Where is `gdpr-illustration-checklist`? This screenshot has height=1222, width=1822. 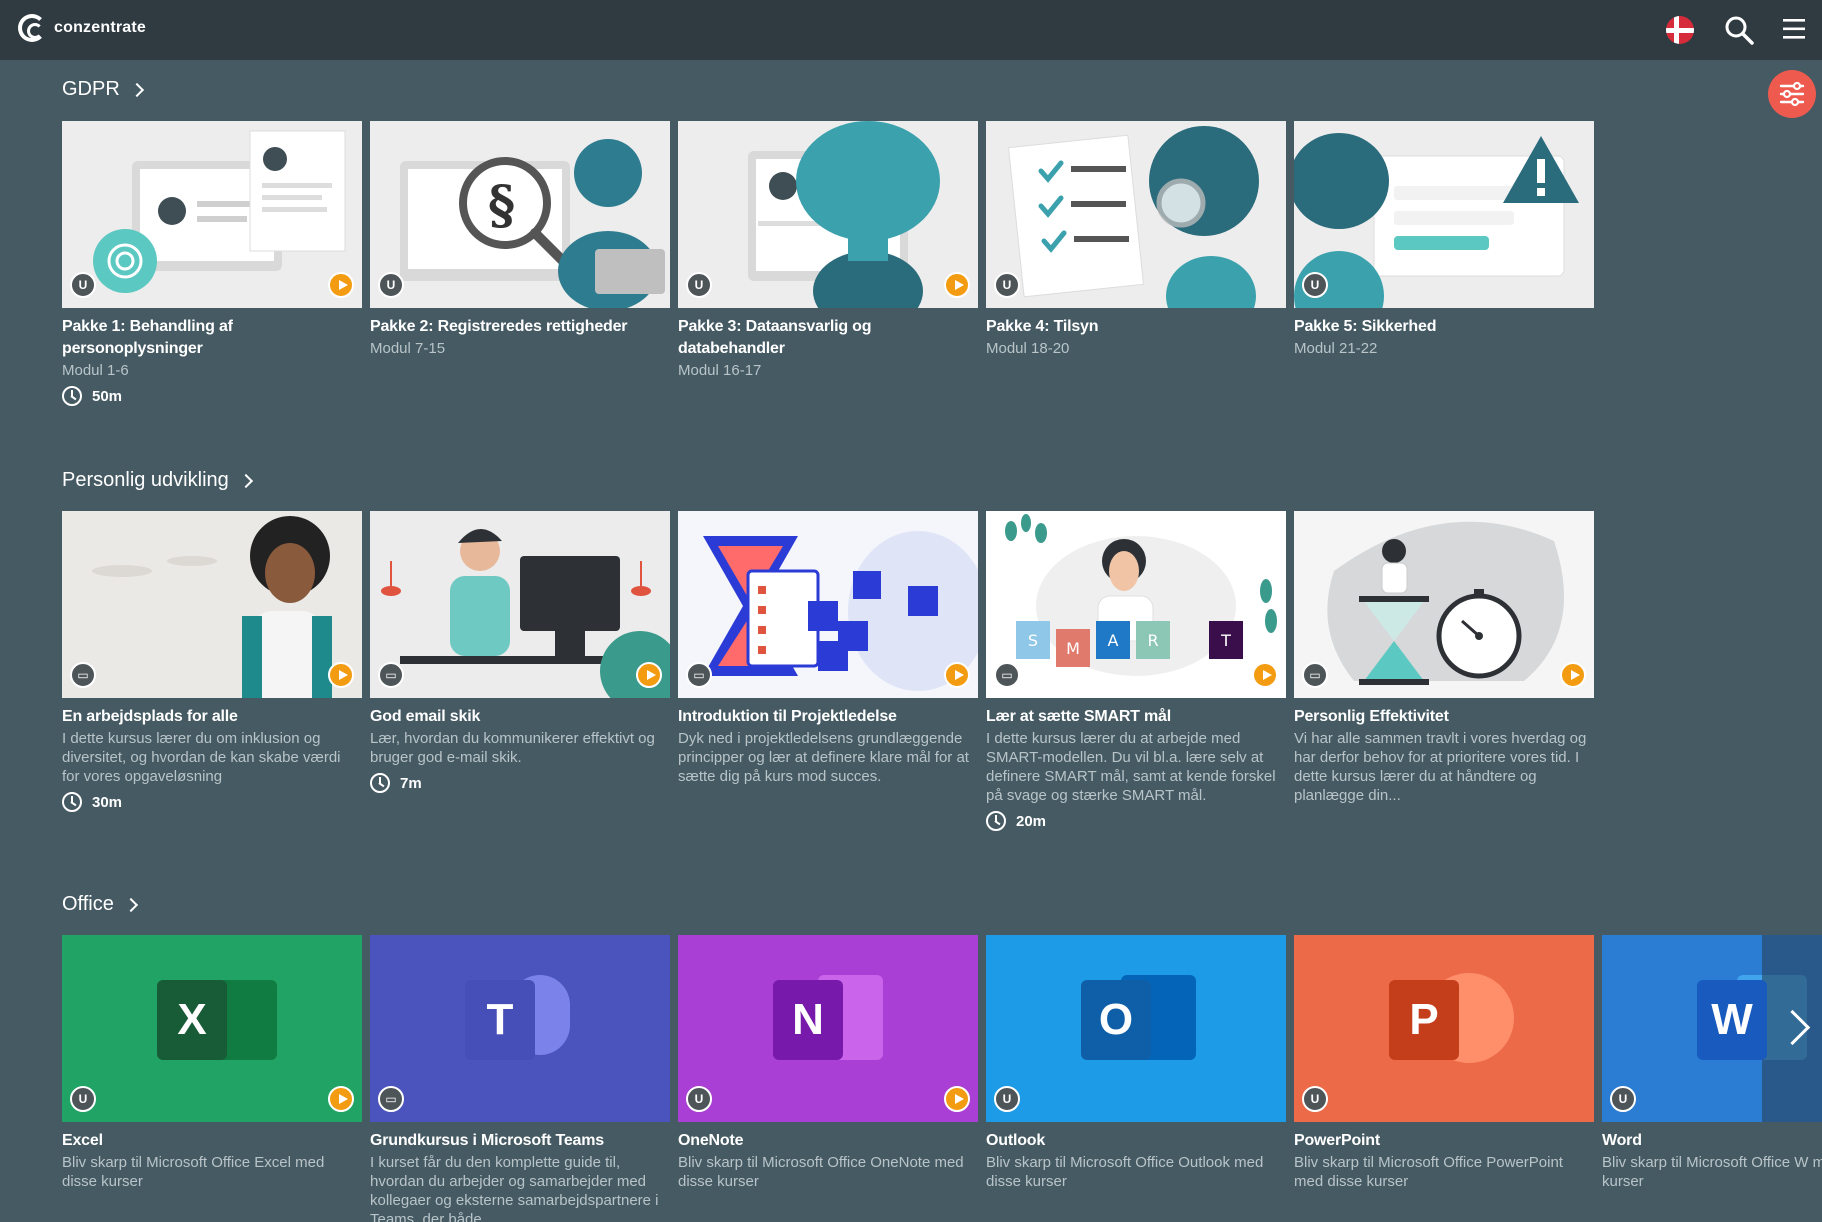
gdpr-illustration-checklist is located at coordinates (1136, 214).